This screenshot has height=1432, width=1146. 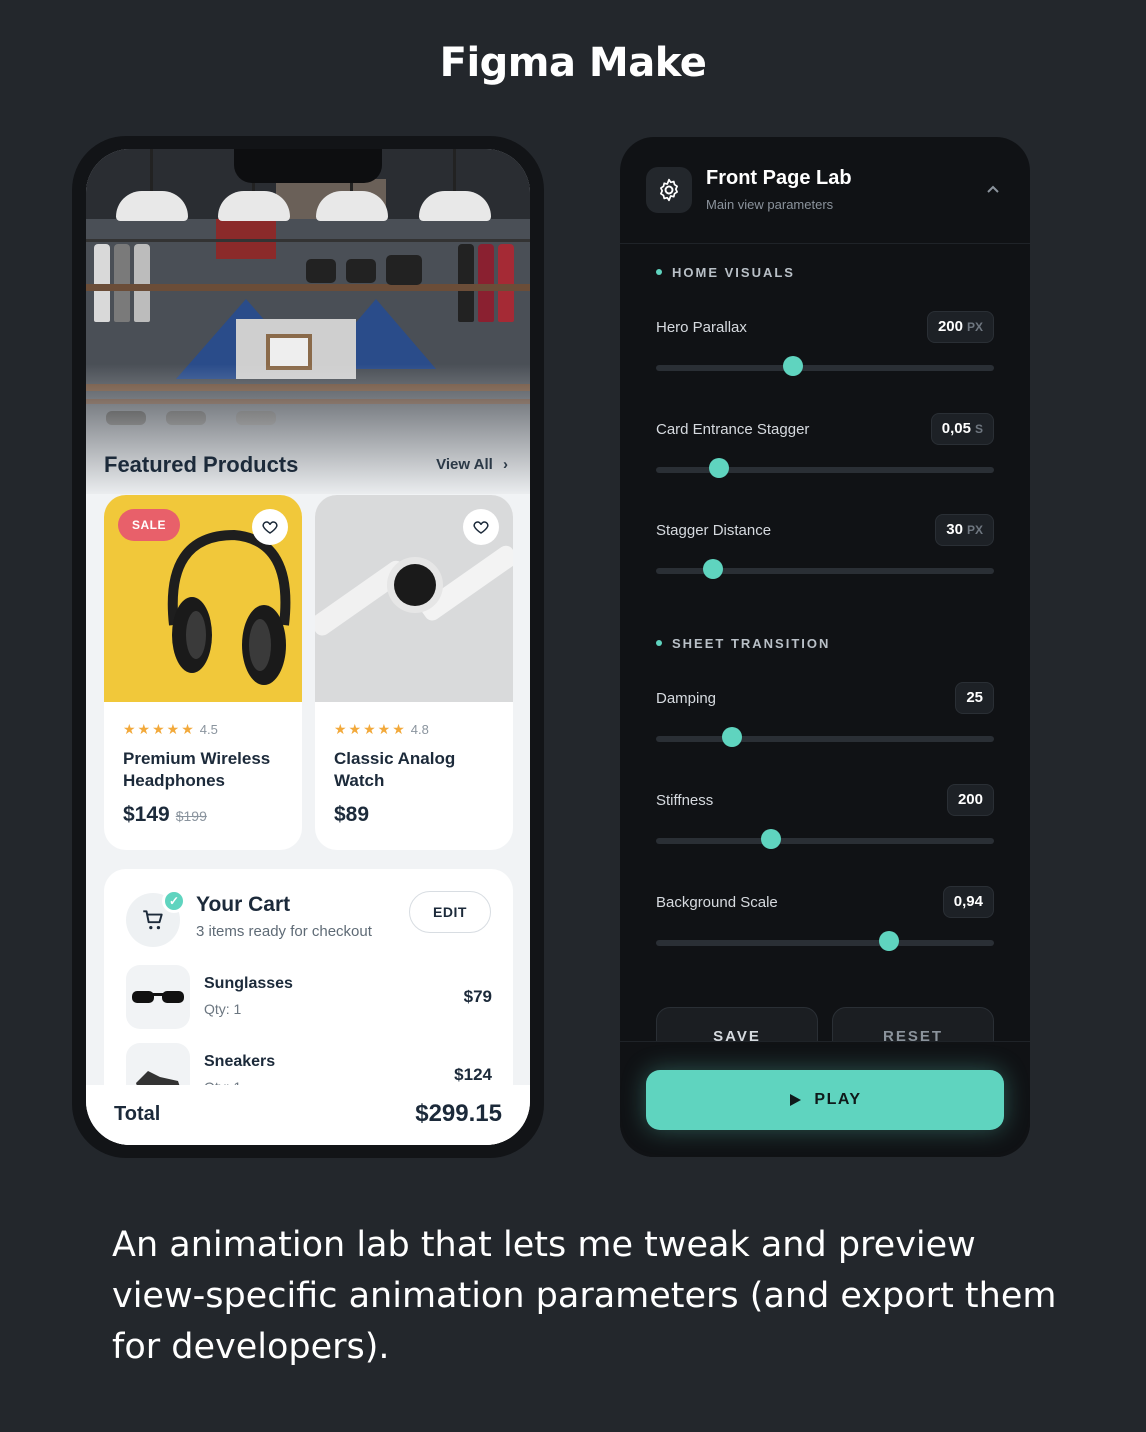 I want to click on param-value-field: 200 PX, so click(x=960, y=327).